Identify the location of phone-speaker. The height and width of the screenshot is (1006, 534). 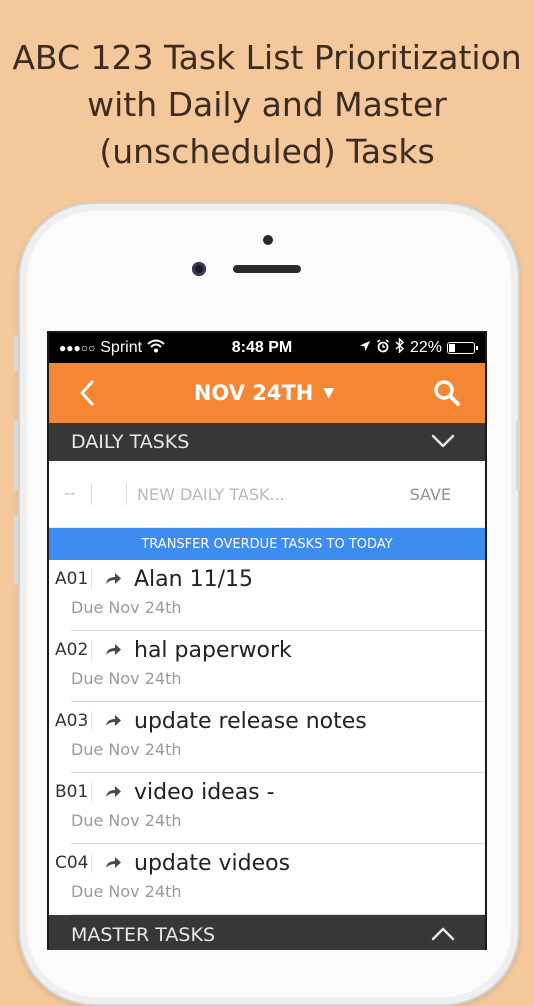
(267, 269).